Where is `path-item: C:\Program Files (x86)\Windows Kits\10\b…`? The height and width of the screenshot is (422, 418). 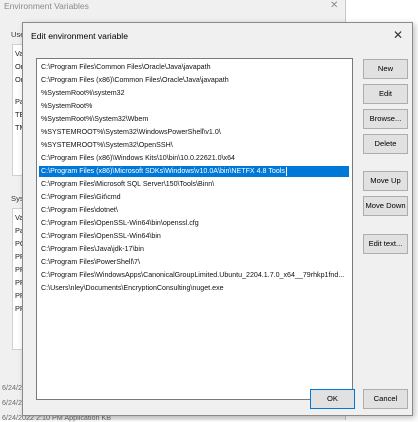 path-item: C:\Program Files (x86)\Windows Kits\10\b… is located at coordinates (137, 158).